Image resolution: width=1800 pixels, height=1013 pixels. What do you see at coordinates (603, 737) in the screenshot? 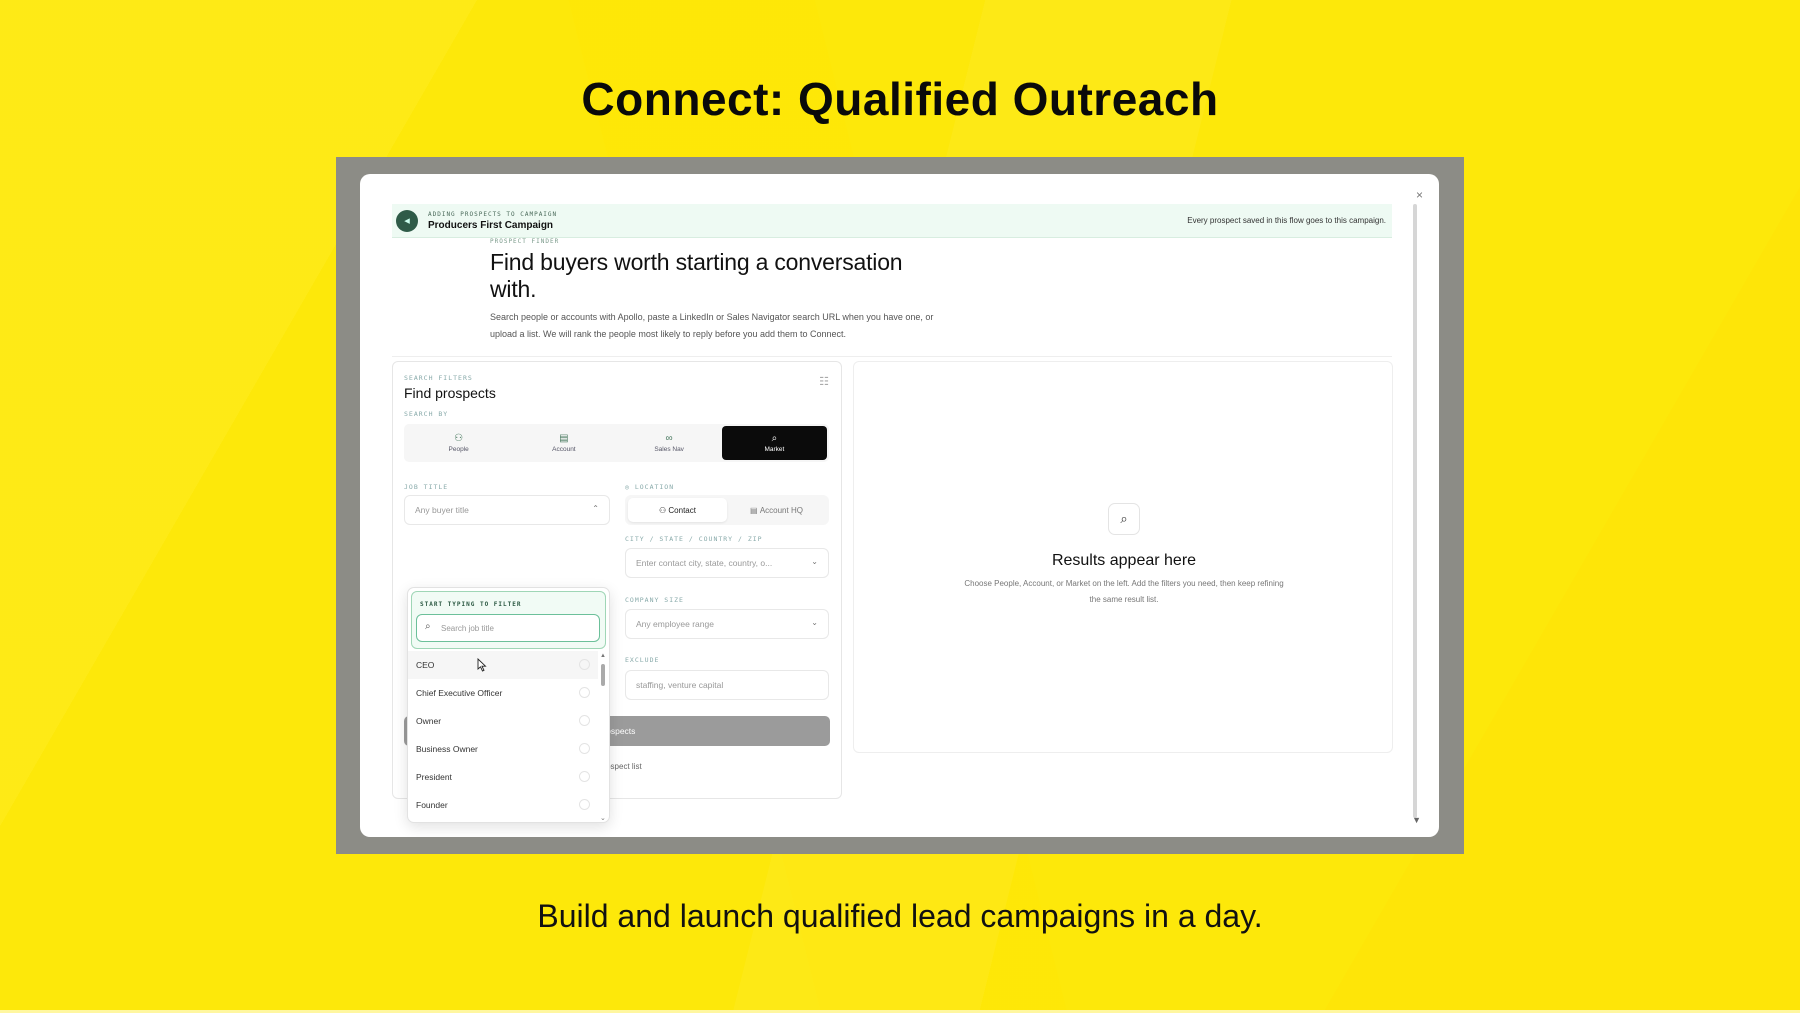
I see `dropdown-scrollbar: ▲ ⌄` at bounding box center [603, 737].